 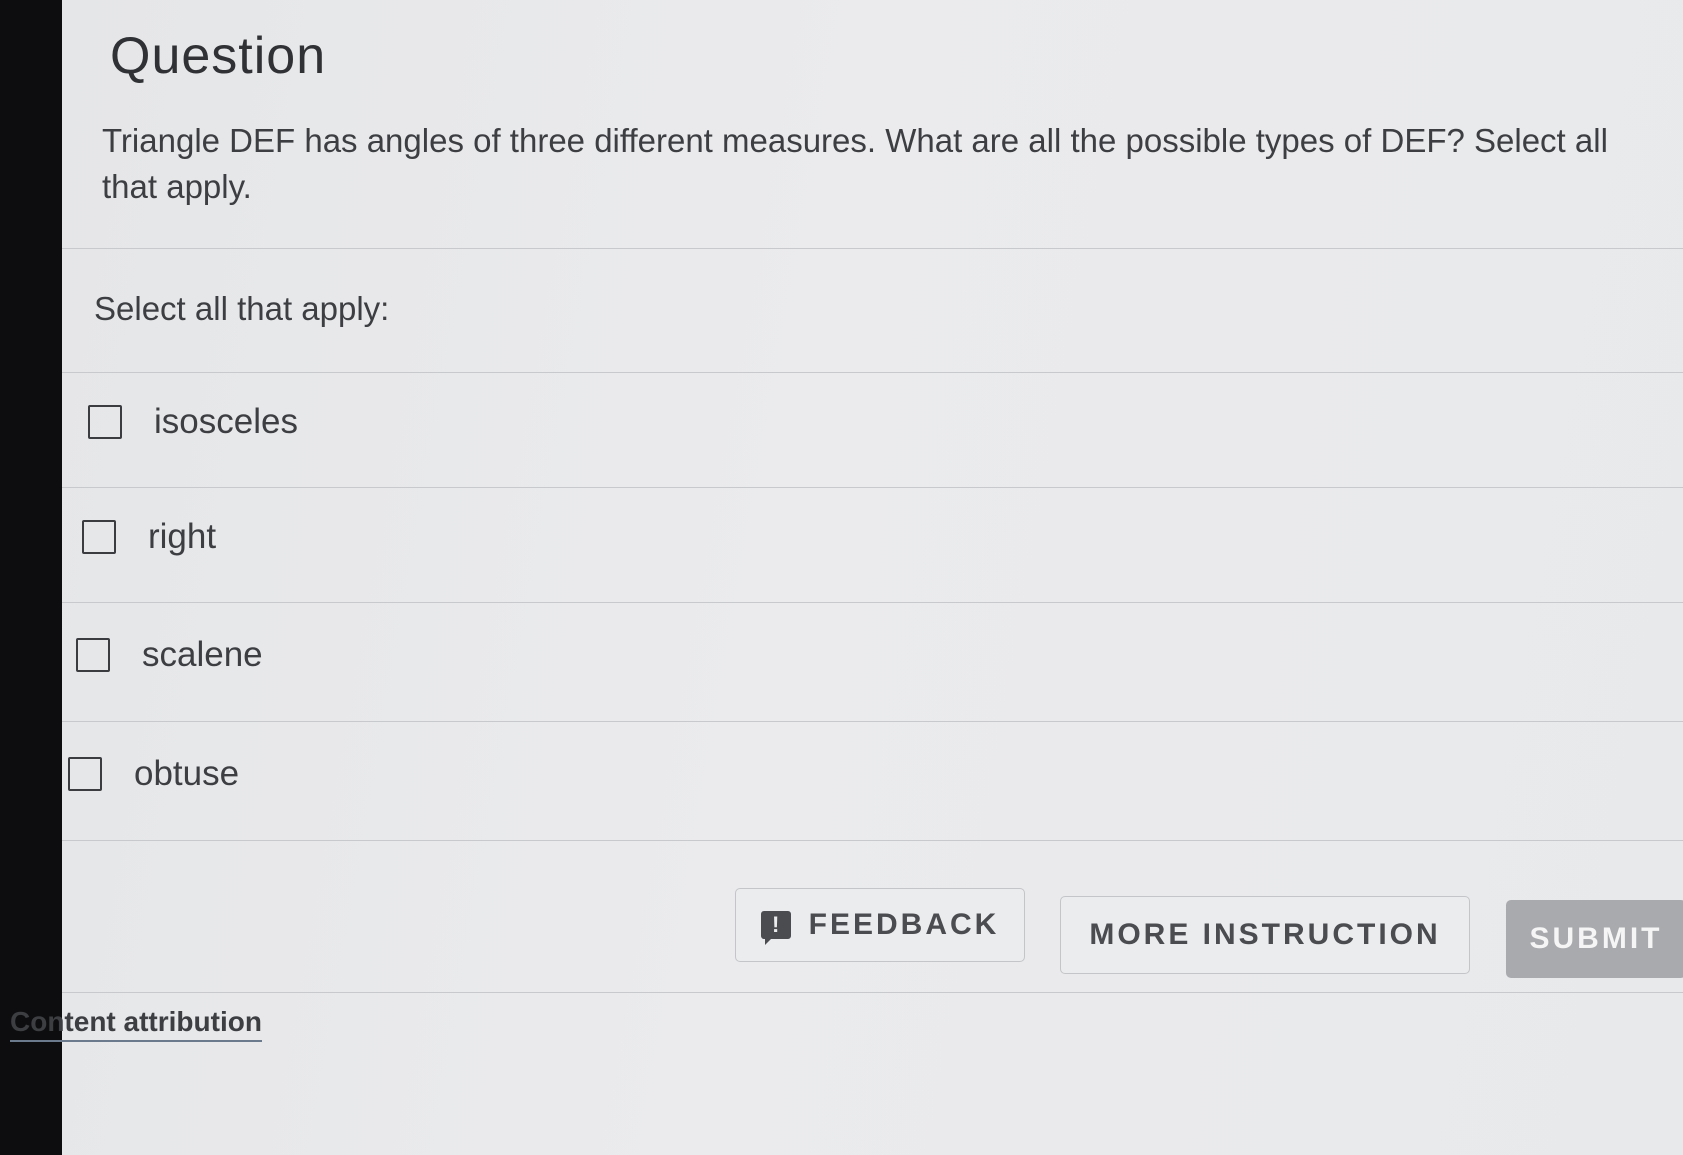 I want to click on checkbox-obtuse, so click(x=85, y=774).